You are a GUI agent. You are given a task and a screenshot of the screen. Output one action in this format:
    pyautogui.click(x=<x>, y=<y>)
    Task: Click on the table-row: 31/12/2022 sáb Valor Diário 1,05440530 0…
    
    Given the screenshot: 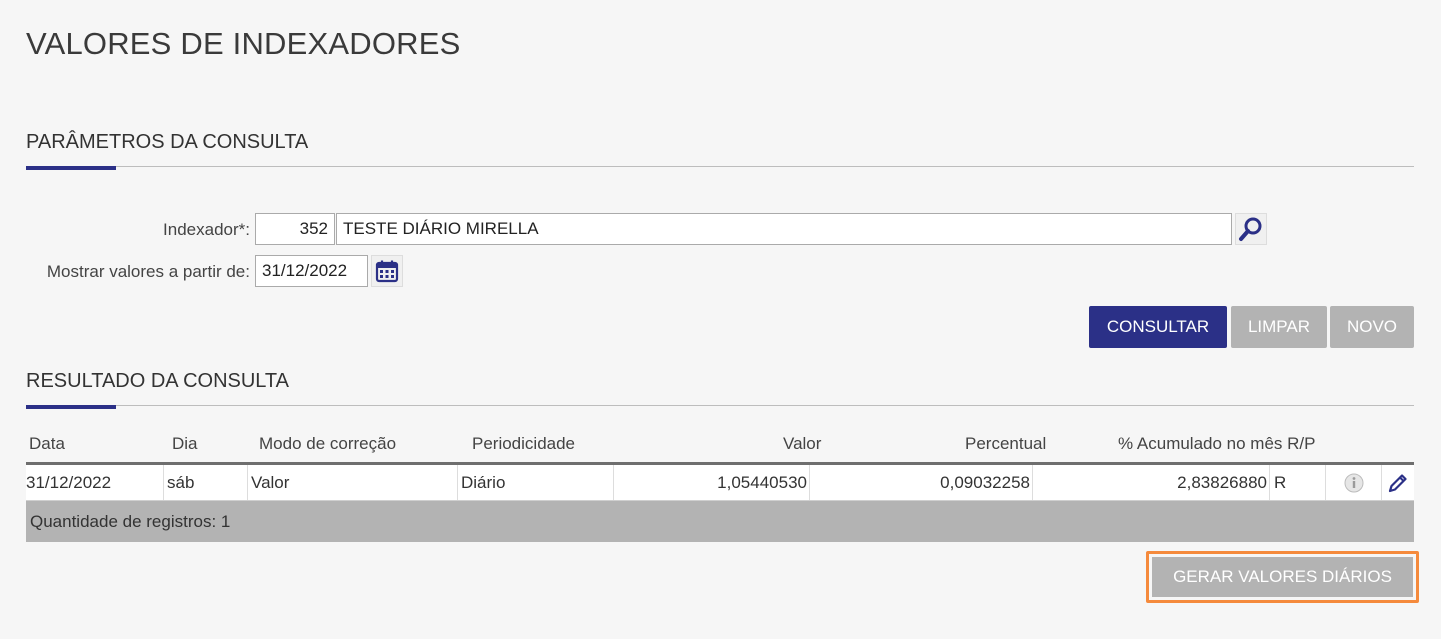 What is the action you would take?
    pyautogui.click(x=720, y=482)
    